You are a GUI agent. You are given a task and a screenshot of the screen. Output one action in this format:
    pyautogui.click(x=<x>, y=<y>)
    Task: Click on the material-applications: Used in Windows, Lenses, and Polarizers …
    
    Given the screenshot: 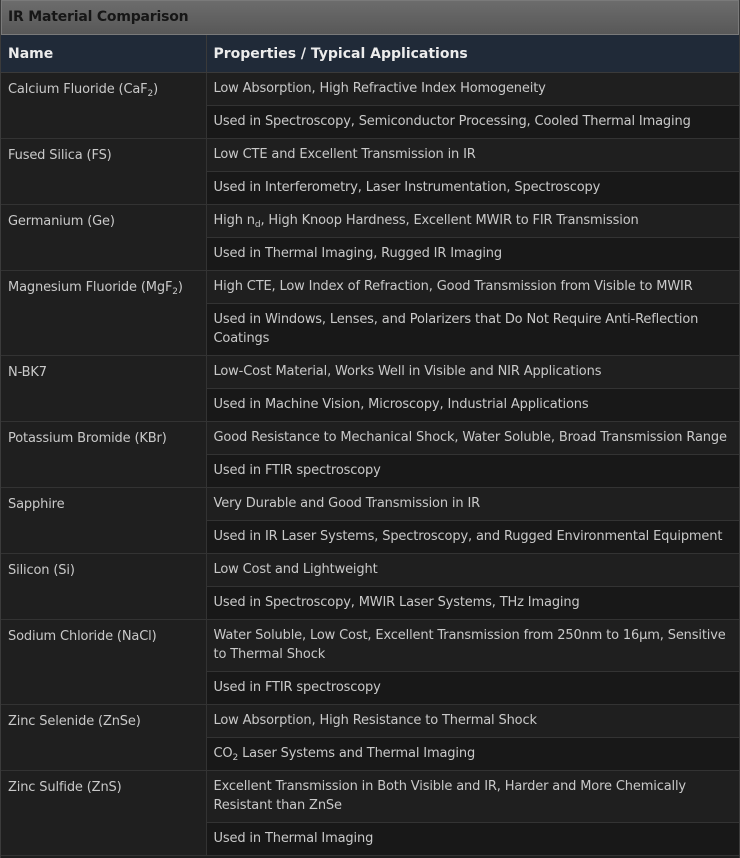 What is the action you would take?
    pyautogui.click(x=472, y=329)
    